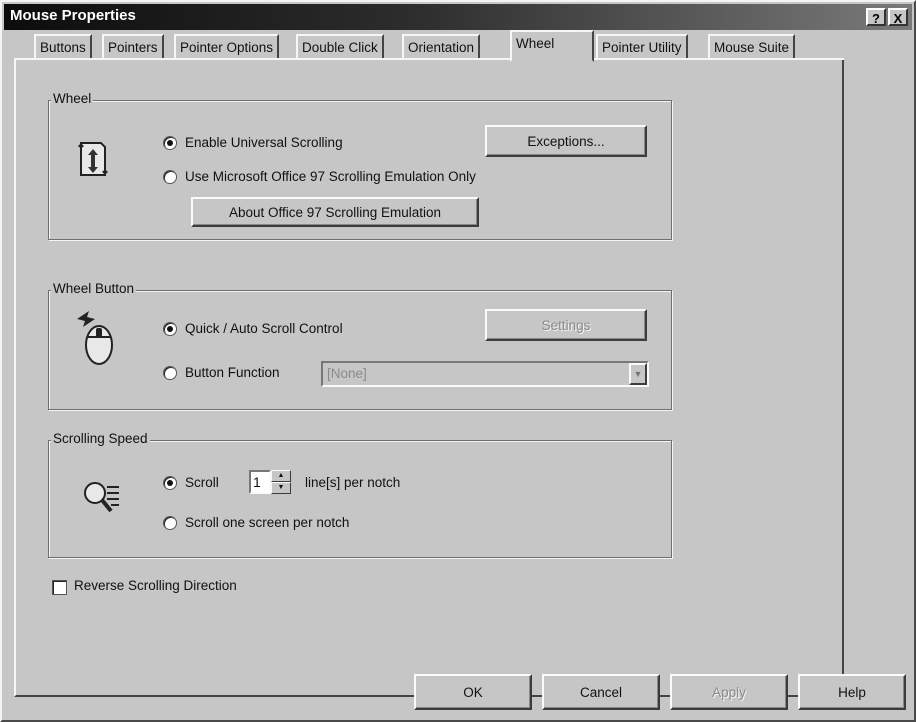 The image size is (916, 722). I want to click on wheel-group-label: Wheel, so click(72, 99).